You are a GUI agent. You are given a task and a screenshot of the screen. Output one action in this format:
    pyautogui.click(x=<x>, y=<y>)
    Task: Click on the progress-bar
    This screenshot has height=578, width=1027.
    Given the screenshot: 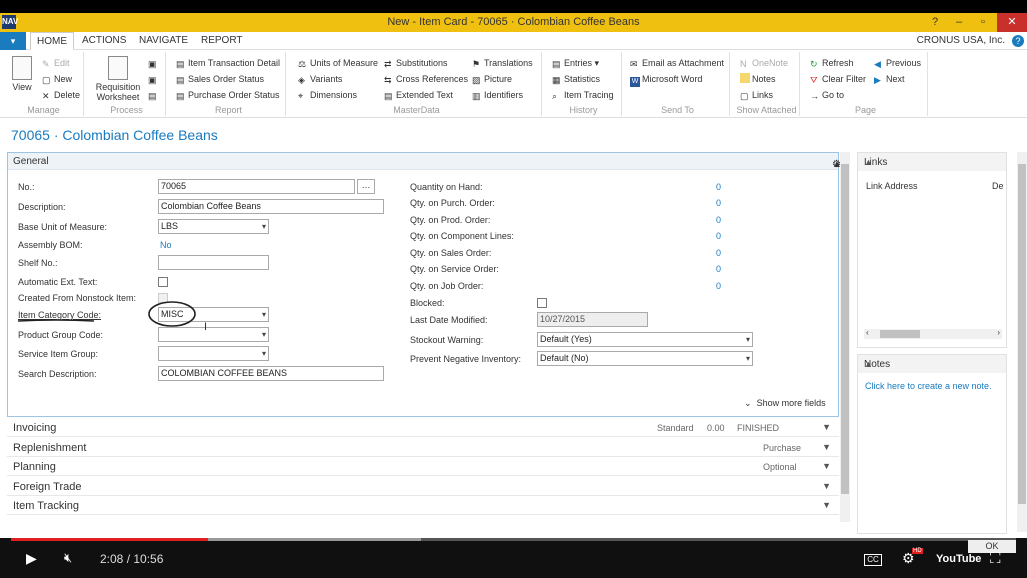 What is the action you would take?
    pyautogui.click(x=513, y=539)
    